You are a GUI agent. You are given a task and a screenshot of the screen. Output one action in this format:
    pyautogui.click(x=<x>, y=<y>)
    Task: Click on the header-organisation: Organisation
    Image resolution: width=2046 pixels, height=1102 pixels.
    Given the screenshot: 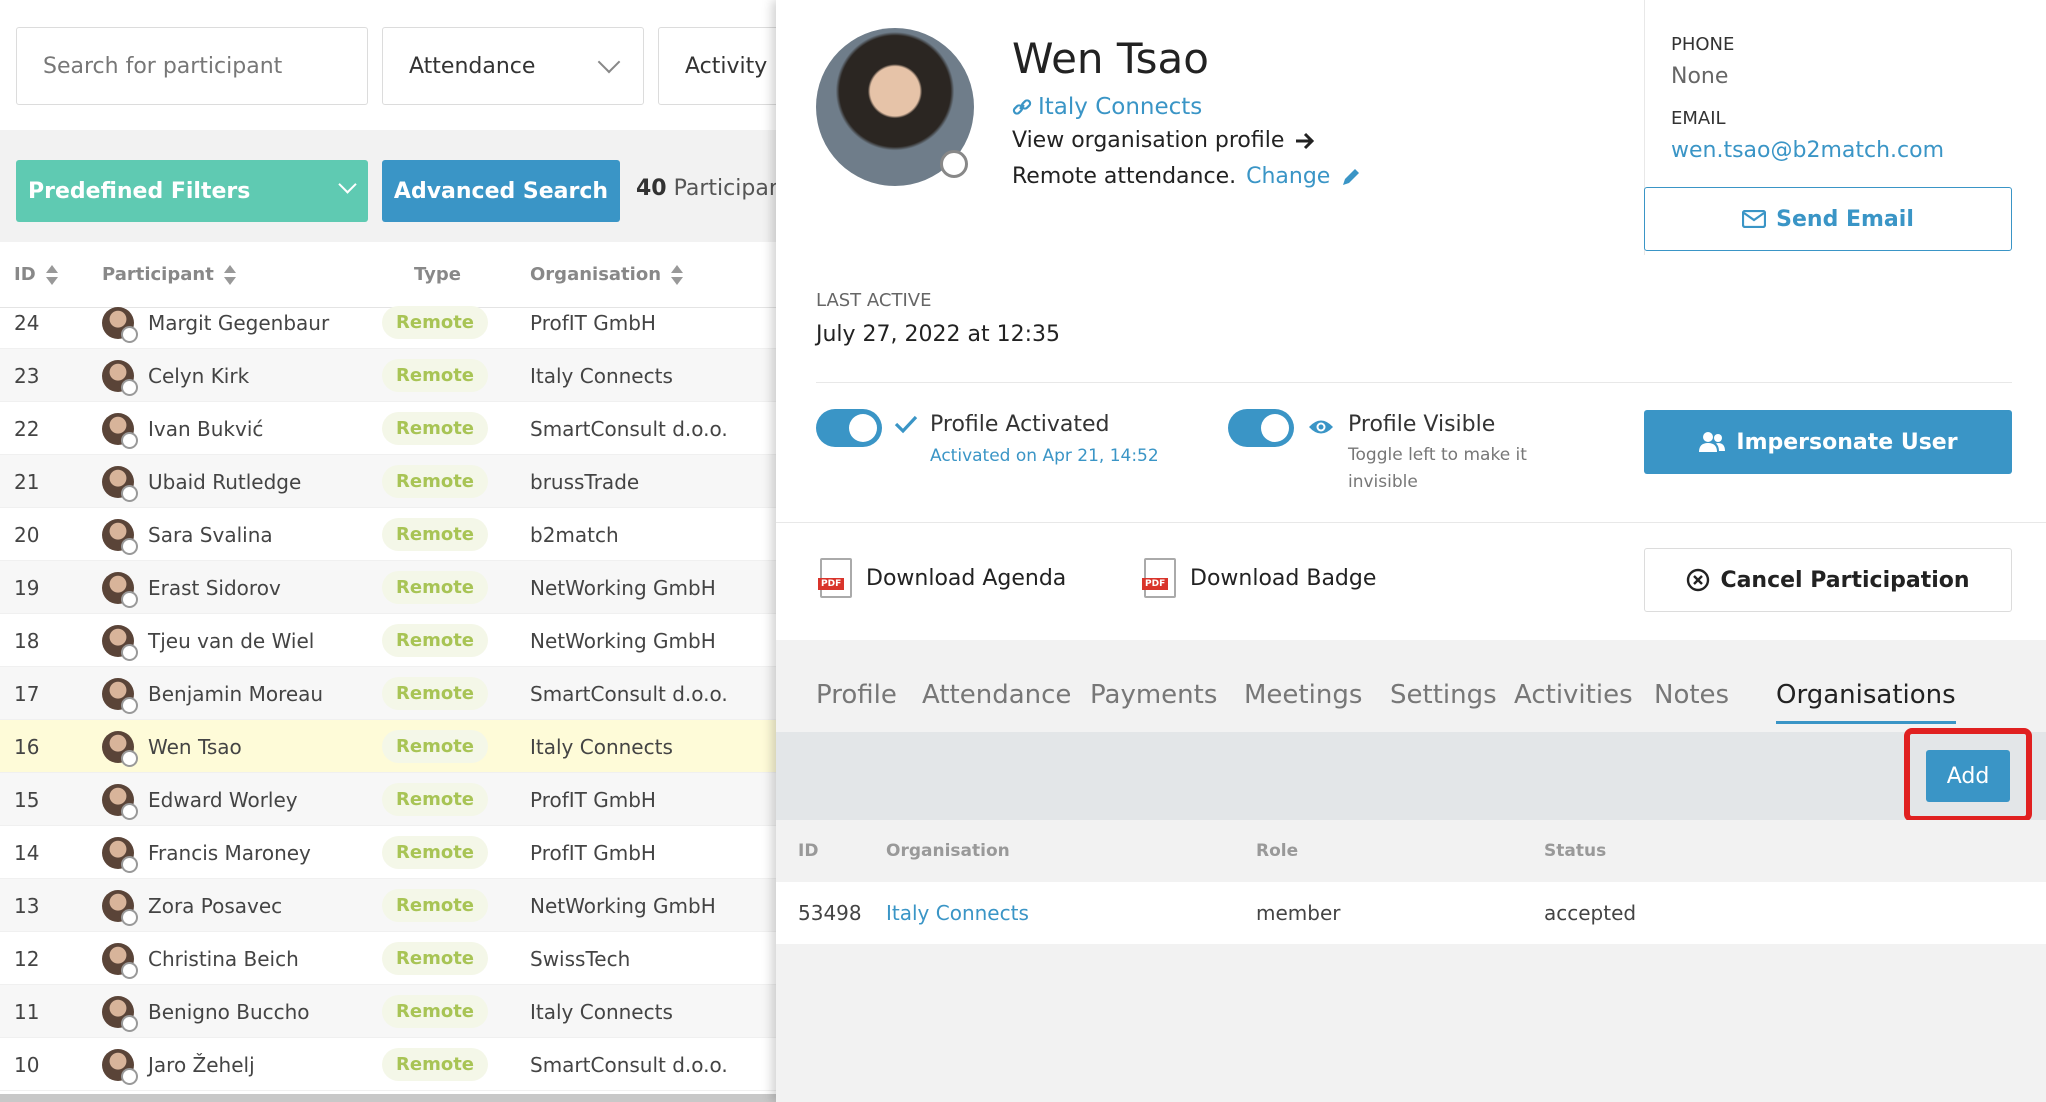 What is the action you would take?
    pyautogui.click(x=607, y=274)
    